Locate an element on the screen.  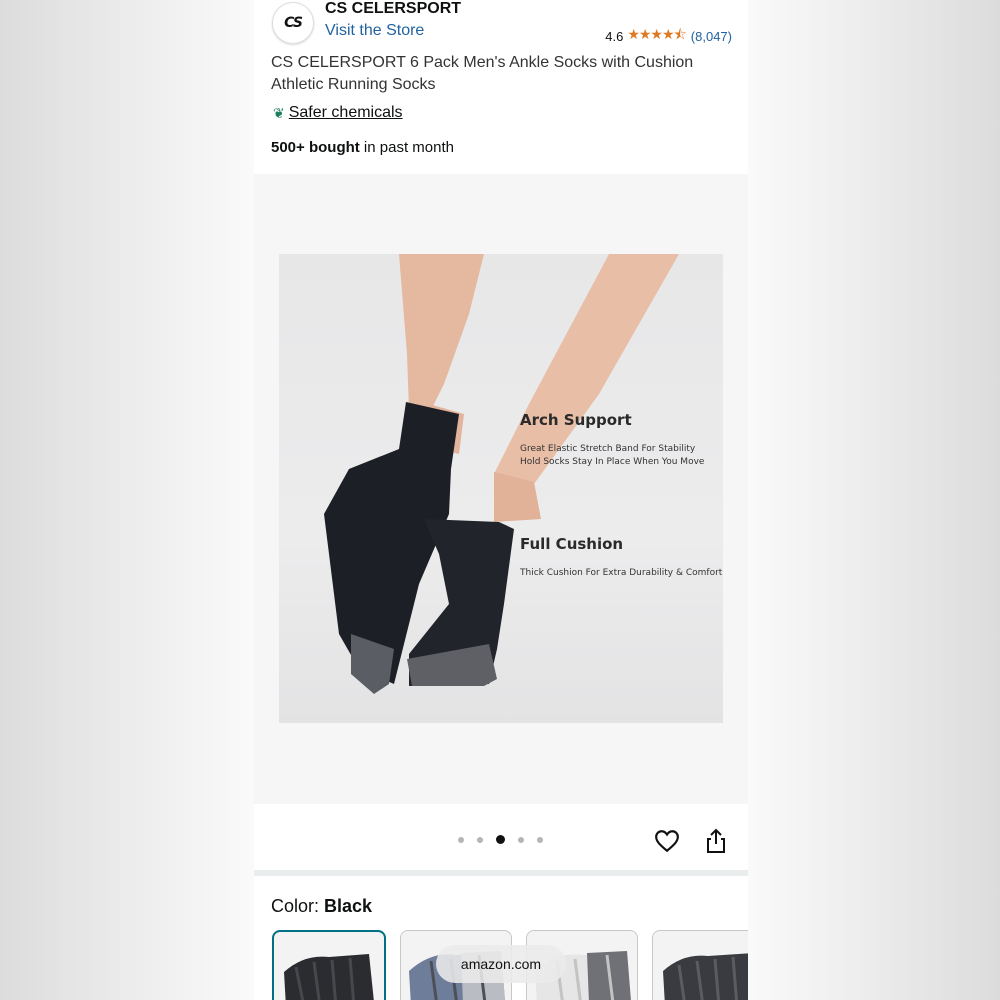
rating-value: 4.6 is located at coordinates (614, 36).